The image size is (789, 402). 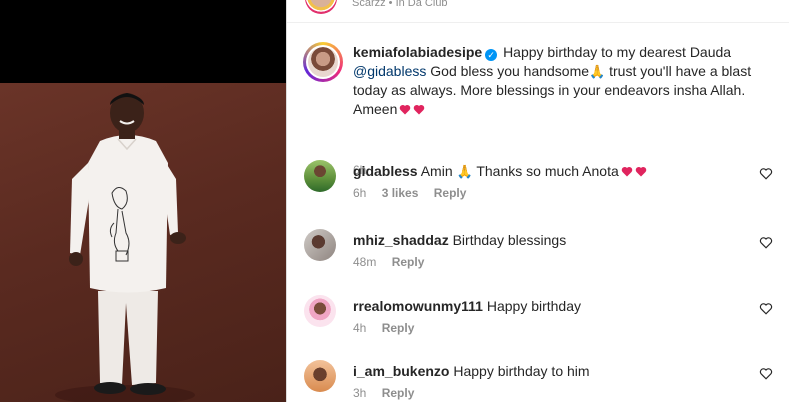 I want to click on comment-item: rrealomowunmy111 Happy birthday 4h Reply, so click(x=538, y=322).